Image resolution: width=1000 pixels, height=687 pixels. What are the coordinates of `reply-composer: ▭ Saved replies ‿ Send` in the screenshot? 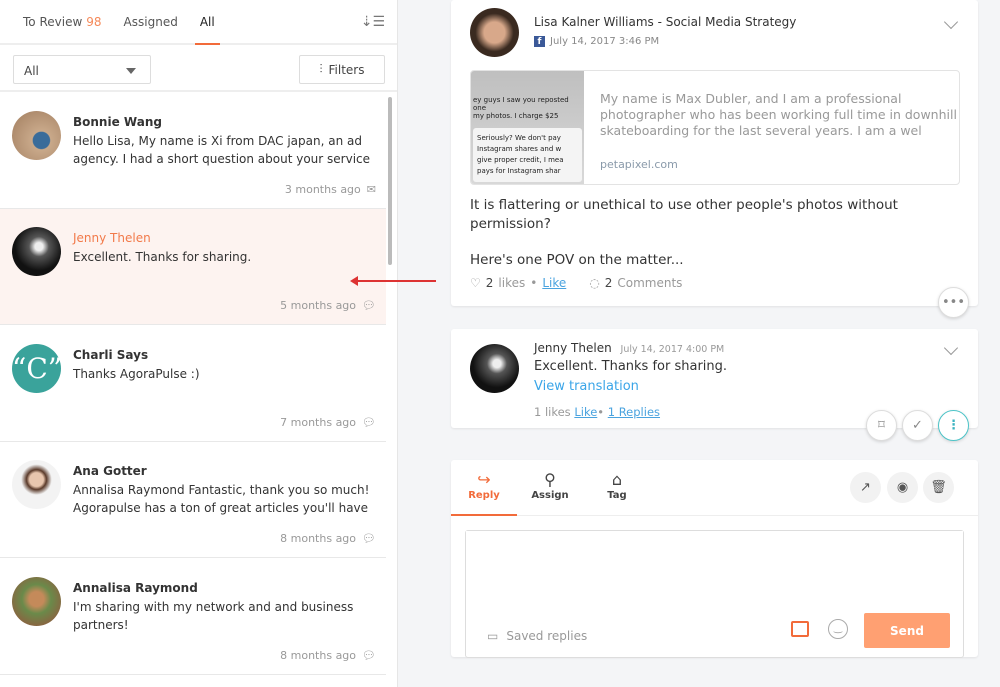 It's located at (714, 594).